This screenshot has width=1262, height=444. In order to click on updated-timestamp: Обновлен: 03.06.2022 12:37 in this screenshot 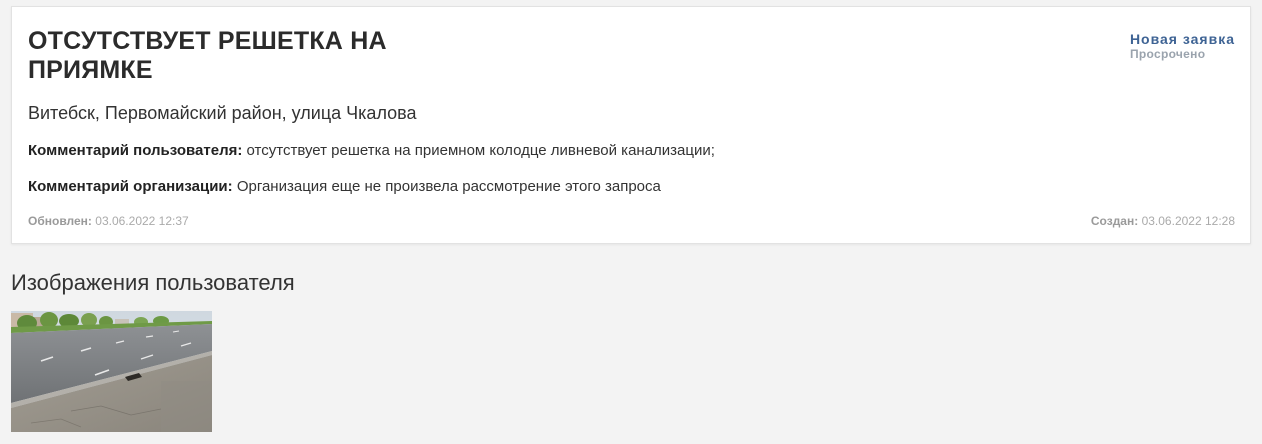, I will do `click(108, 221)`.